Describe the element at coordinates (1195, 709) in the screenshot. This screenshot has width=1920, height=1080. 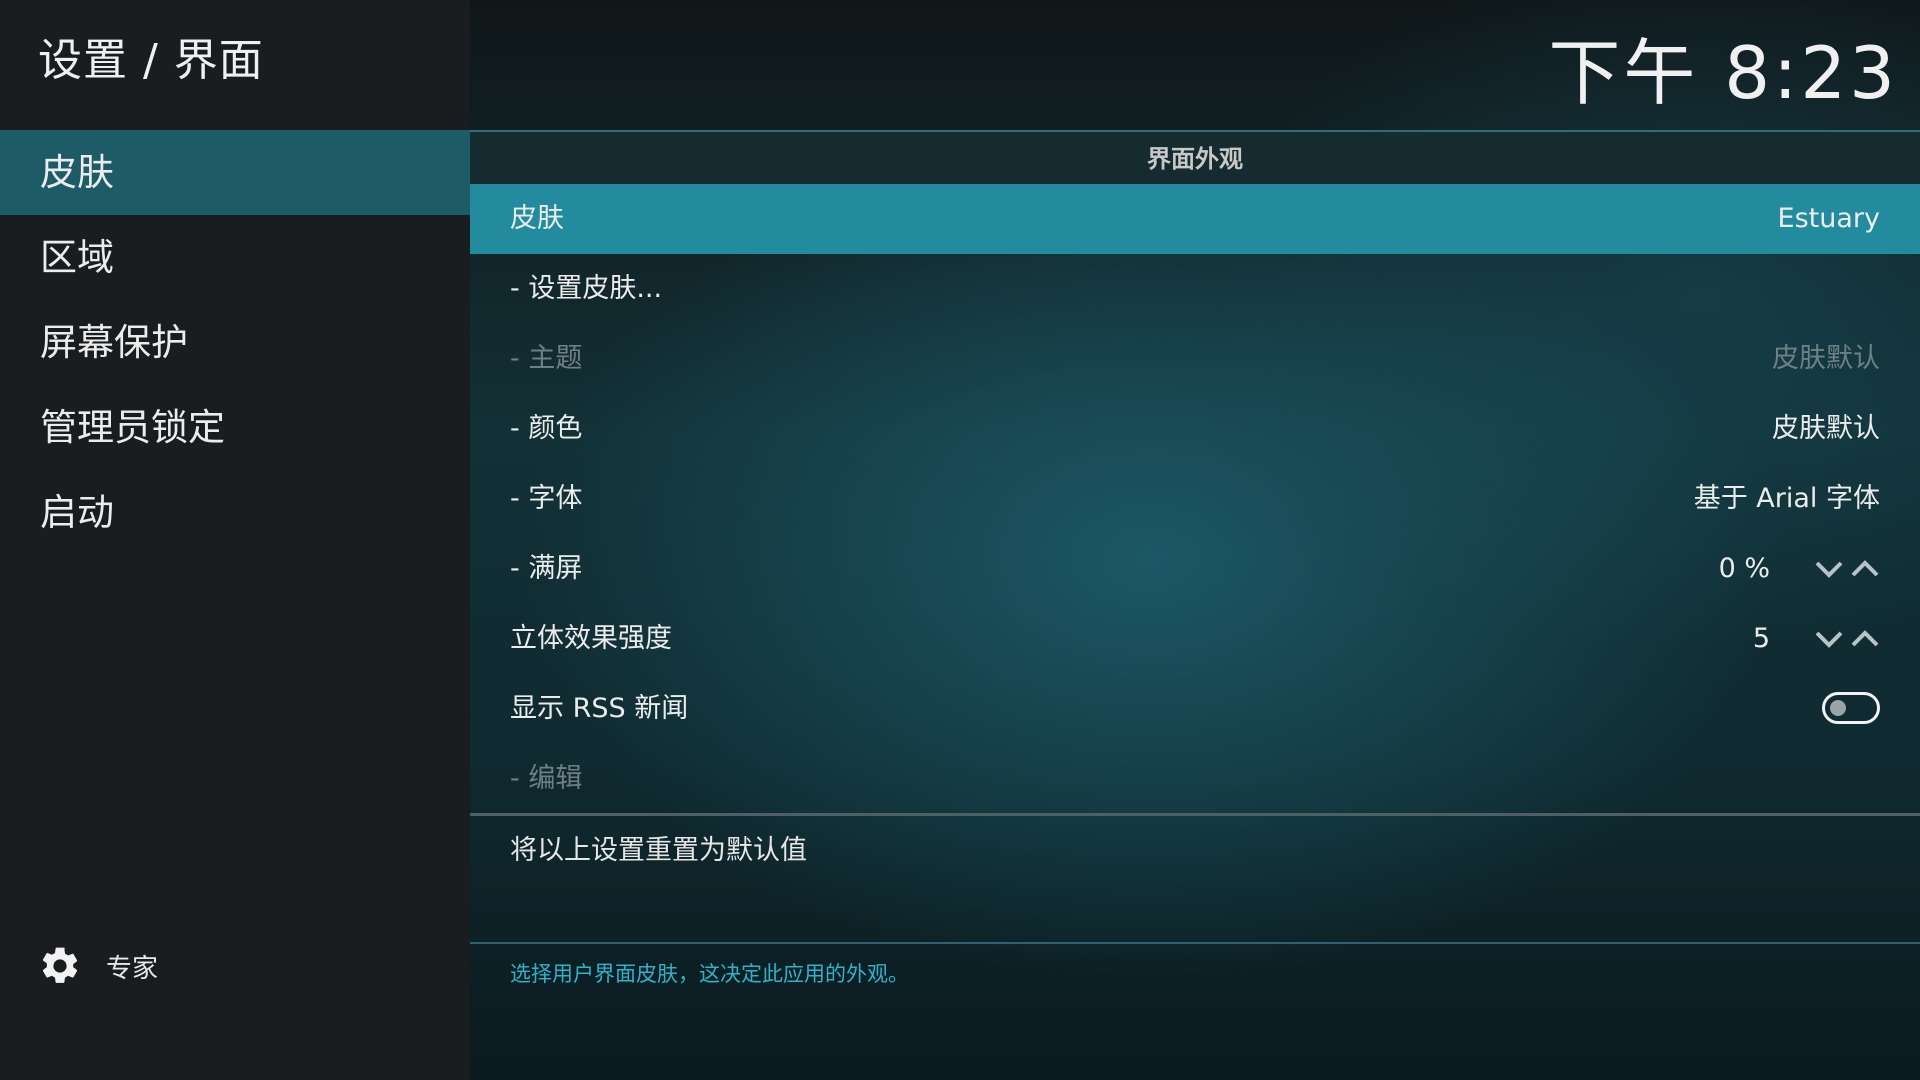
I see `setting-show-rss: 显示 RSS 新闻` at that location.